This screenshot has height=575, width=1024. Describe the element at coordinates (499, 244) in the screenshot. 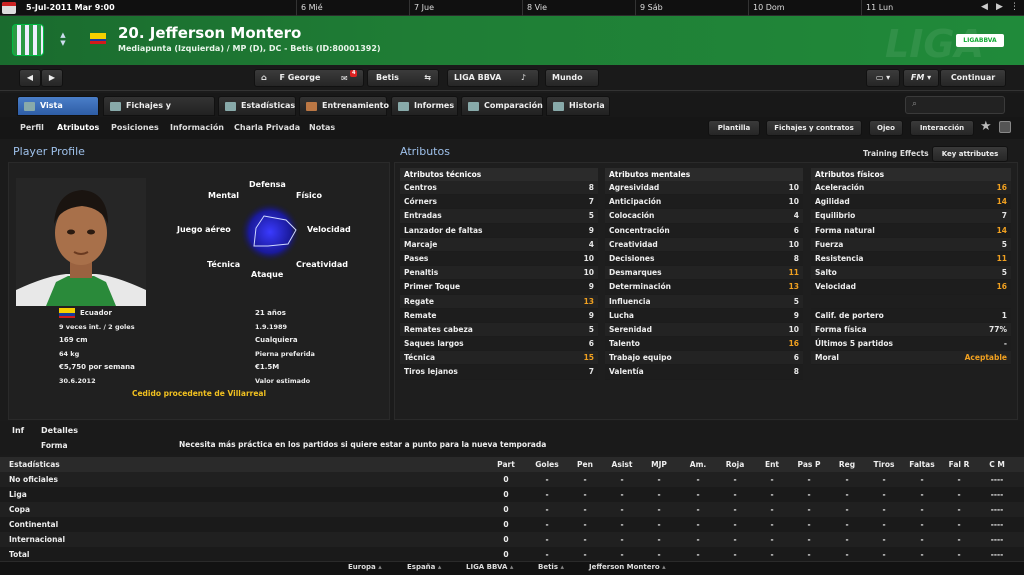

I see `attribute-row: Marcaje 4` at that location.